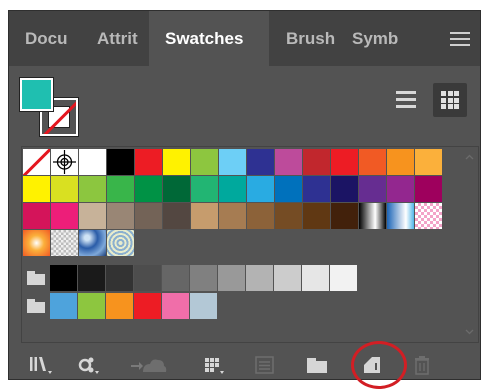 The width and height of the screenshot is (487, 389). What do you see at coordinates (469, 157) in the screenshot?
I see `scroll-up-arrow-icon` at bounding box center [469, 157].